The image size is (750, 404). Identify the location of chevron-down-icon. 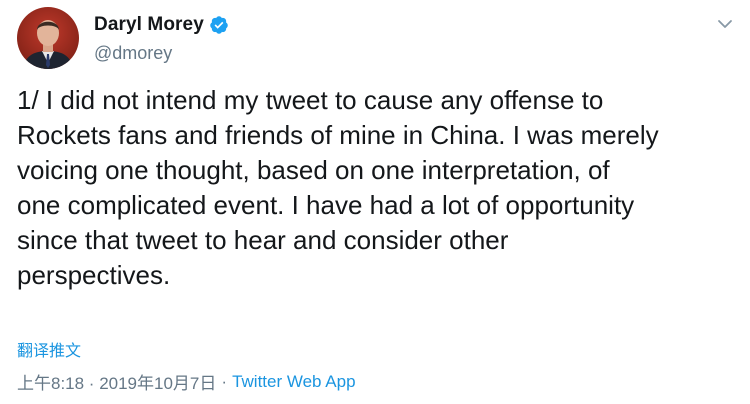
(725, 24).